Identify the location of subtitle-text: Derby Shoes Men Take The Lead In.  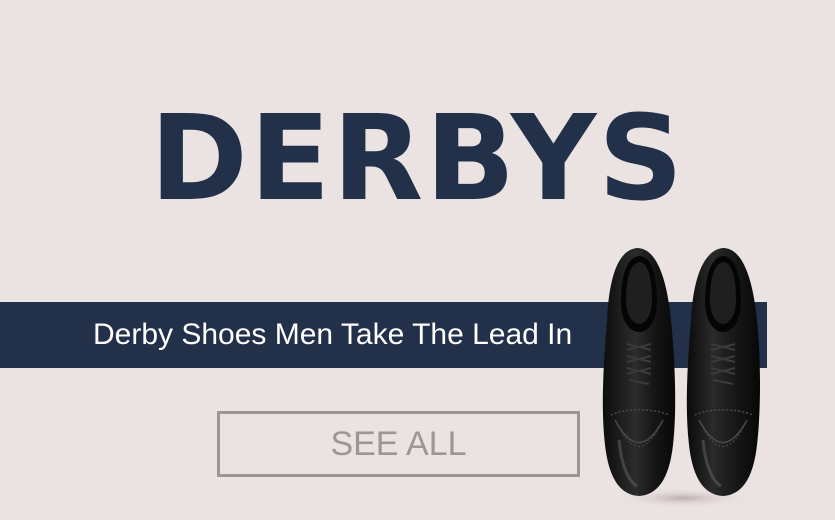
(333, 334).